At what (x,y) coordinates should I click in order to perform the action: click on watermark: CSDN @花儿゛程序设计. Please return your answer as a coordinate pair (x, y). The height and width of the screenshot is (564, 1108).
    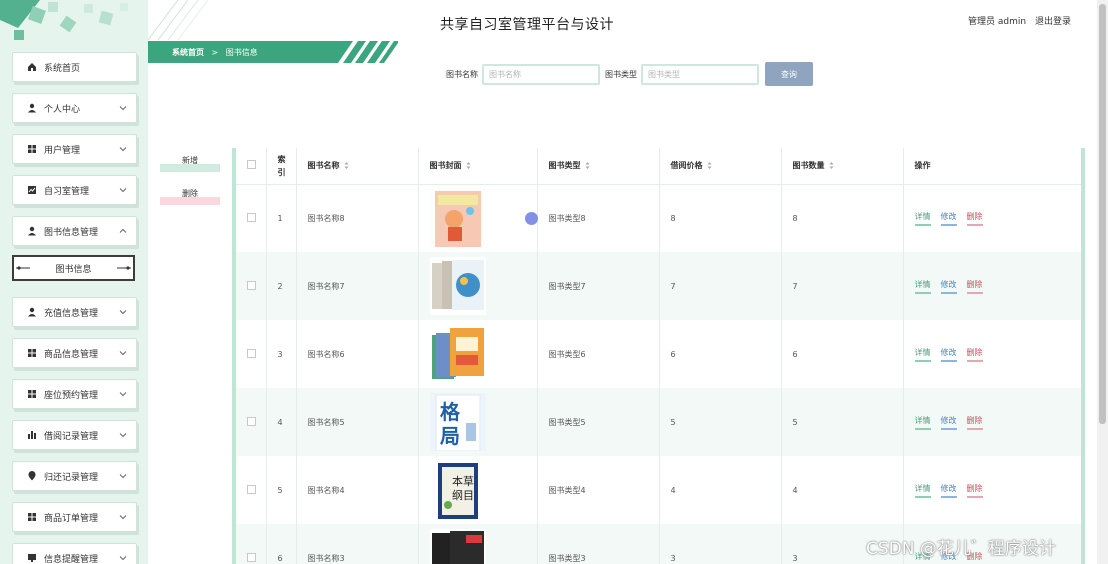
    Looking at the image, I should click on (961, 549).